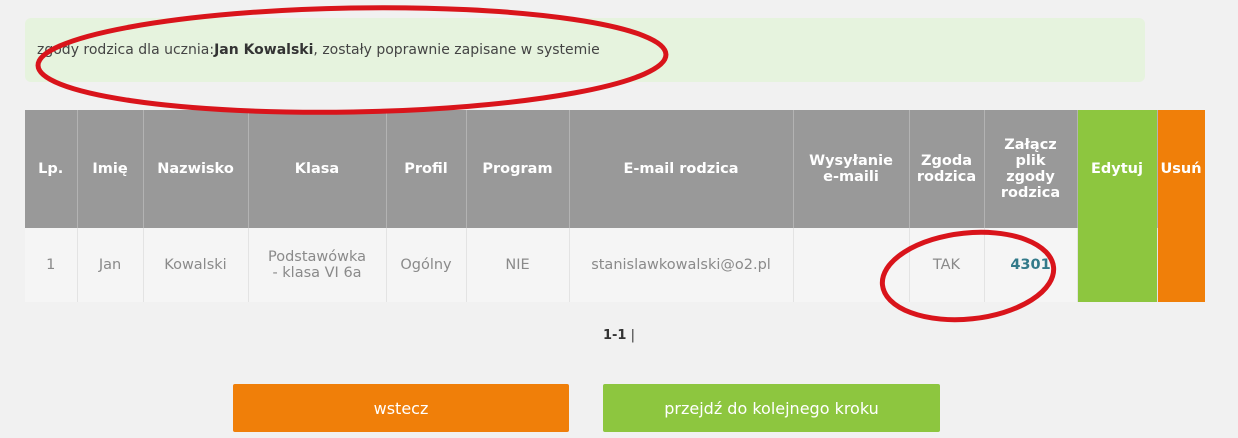 This screenshot has width=1238, height=438. I want to click on col-wysylanie: Wysyłanie e-maili, so click(851, 169).